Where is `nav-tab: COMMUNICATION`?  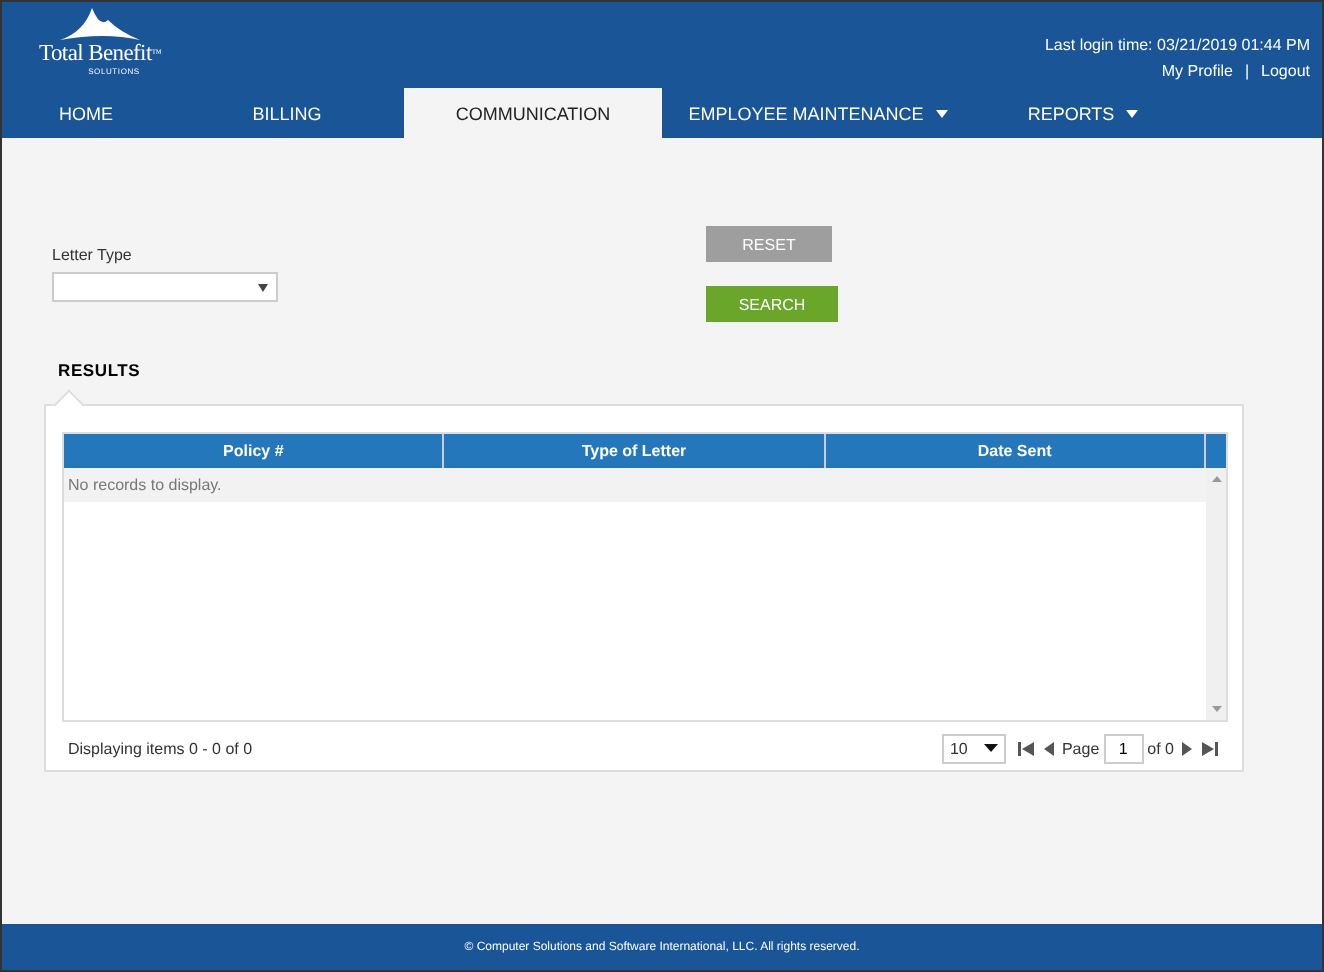
nav-tab: COMMUNICATION is located at coordinates (533, 113).